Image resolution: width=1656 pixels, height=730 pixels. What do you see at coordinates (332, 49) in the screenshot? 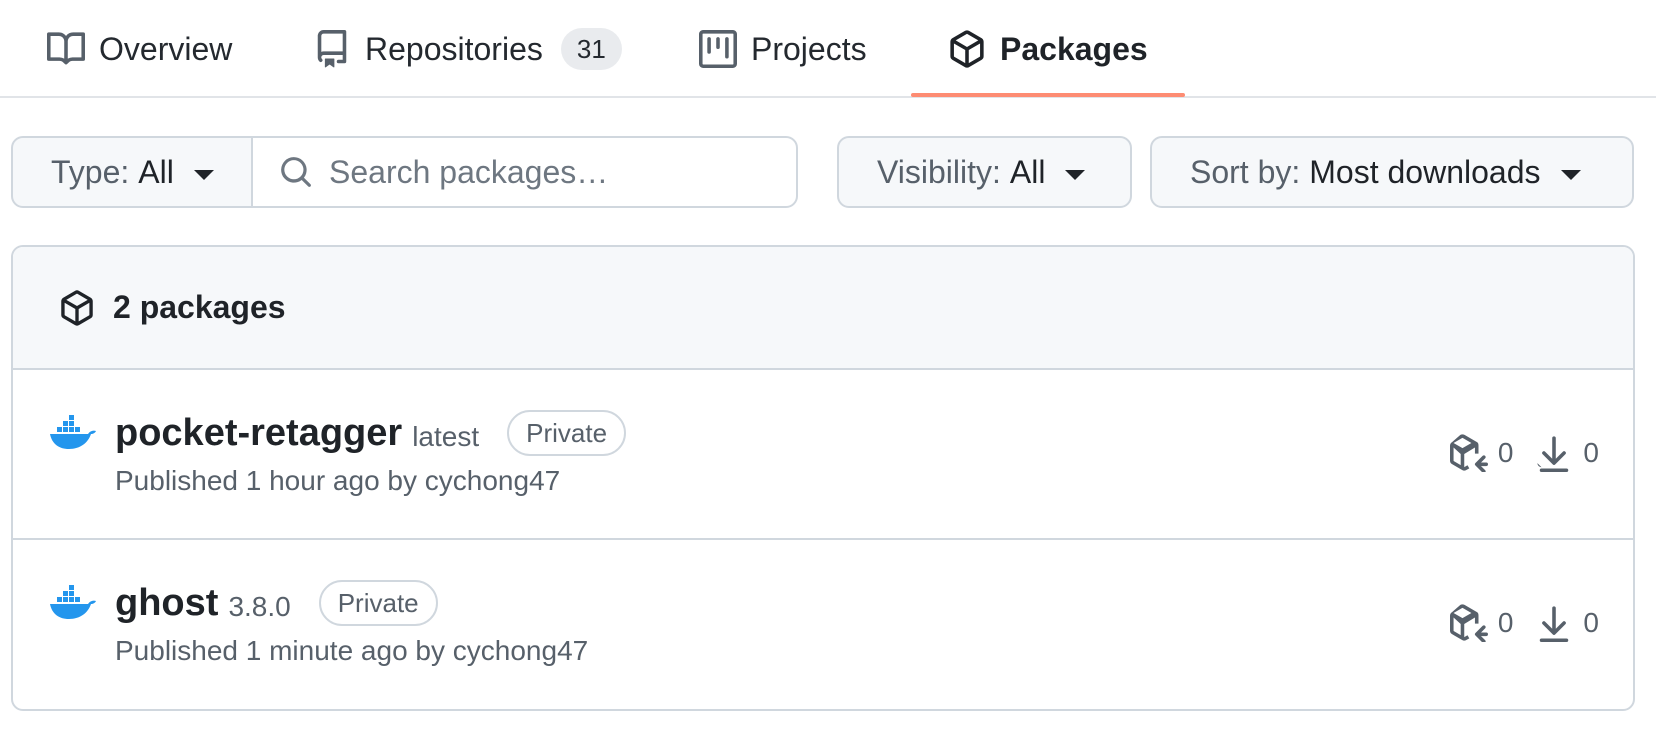
I see `repo-icon` at bounding box center [332, 49].